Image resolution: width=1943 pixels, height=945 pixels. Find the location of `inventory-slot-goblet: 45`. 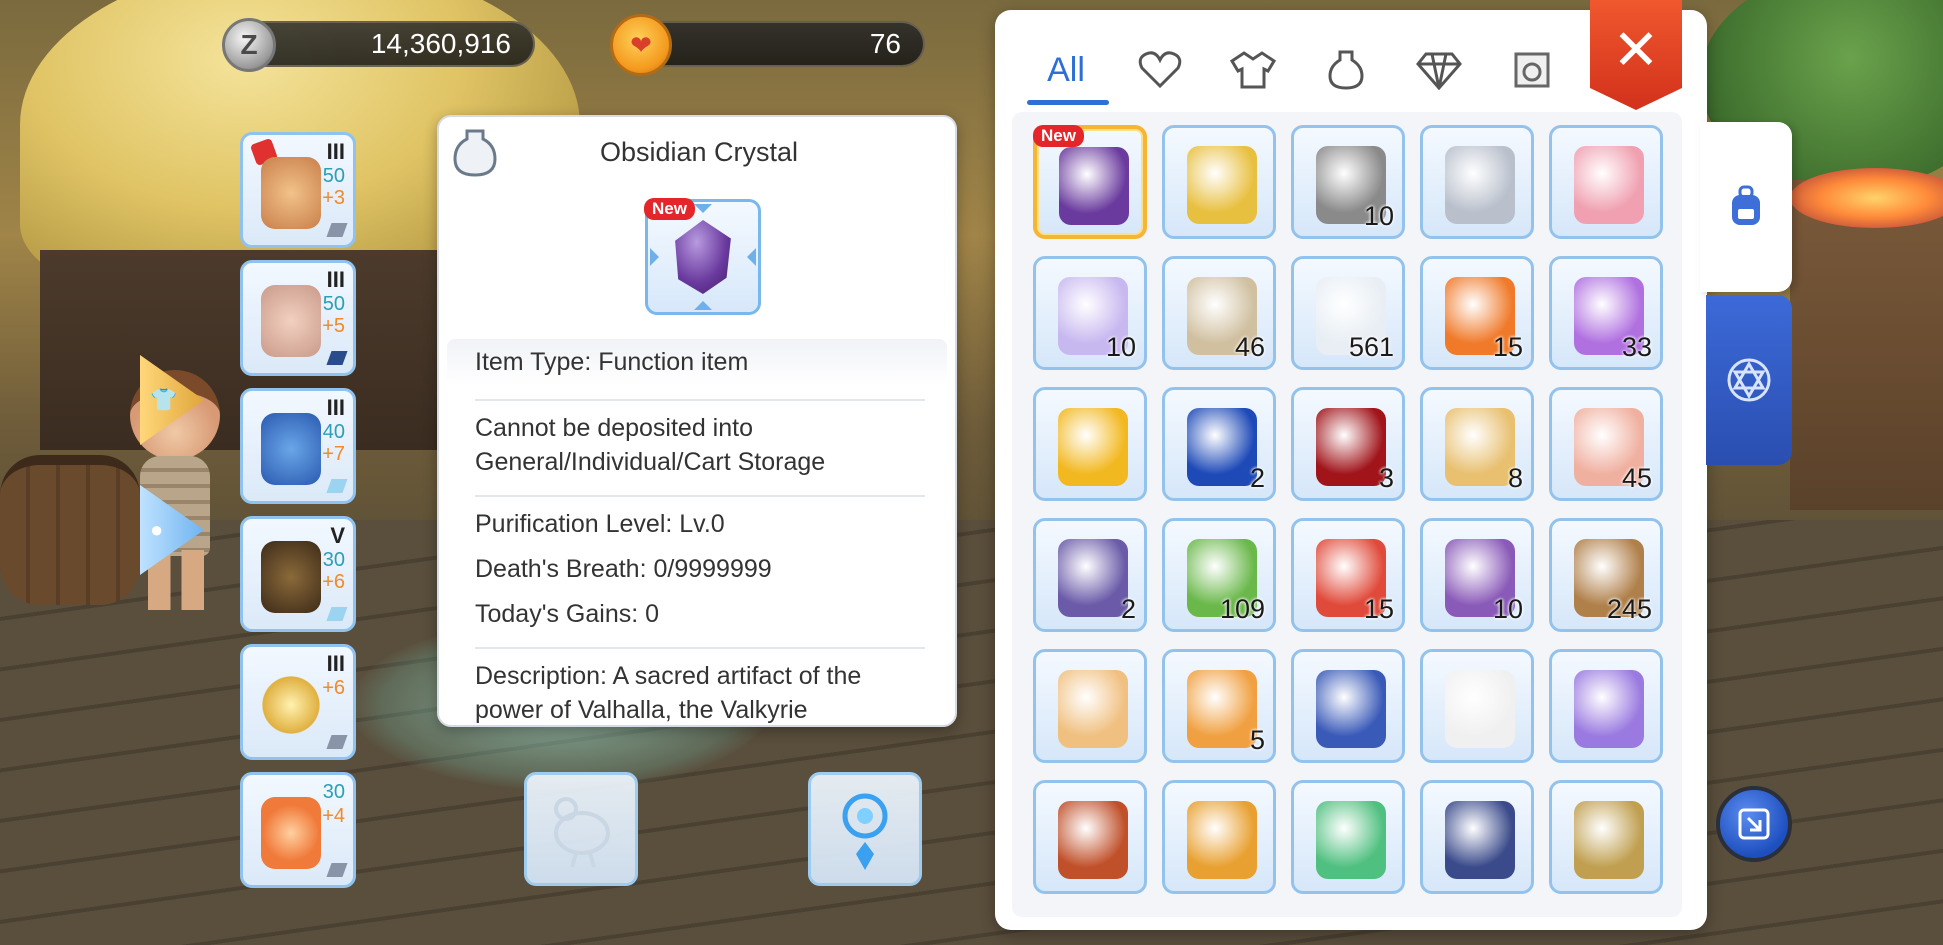

inventory-slot-goblet: 45 is located at coordinates (1606, 444).